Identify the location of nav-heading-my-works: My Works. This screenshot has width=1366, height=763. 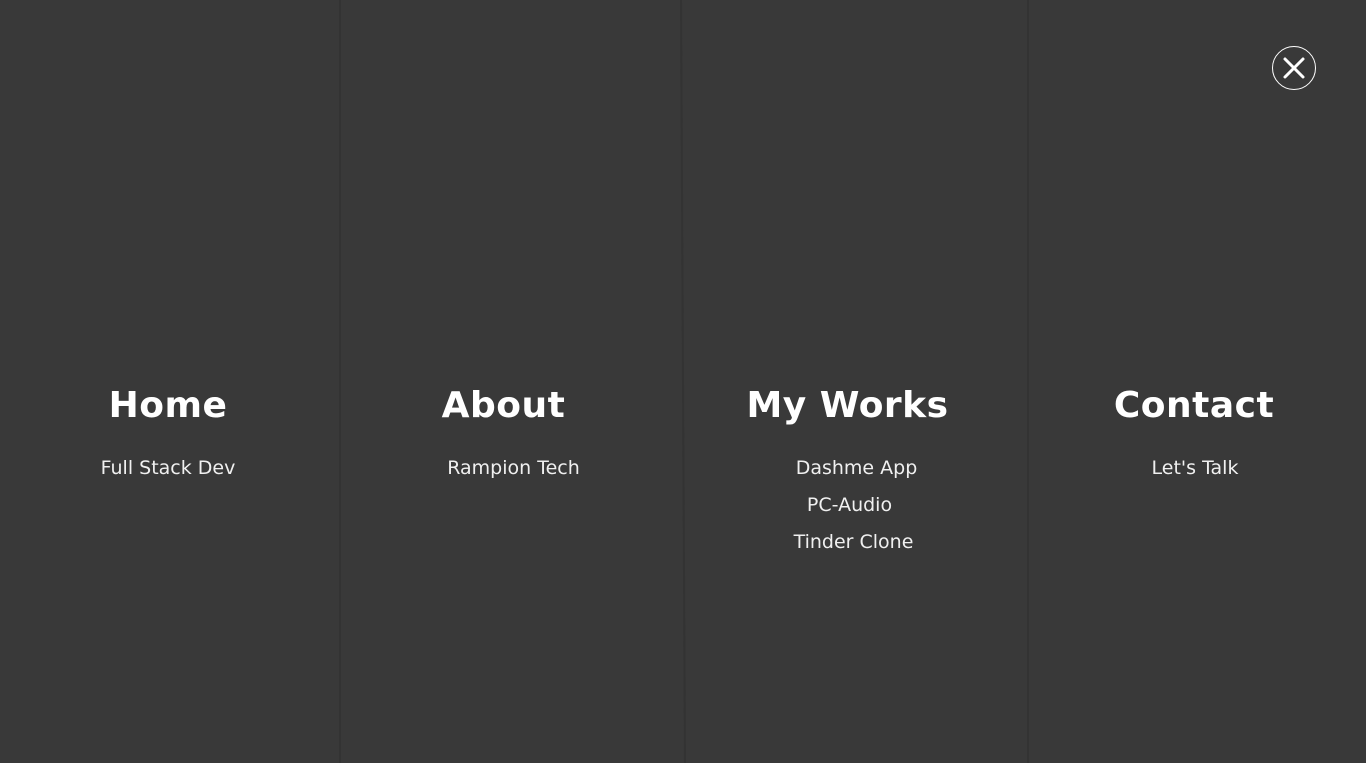
(847, 406).